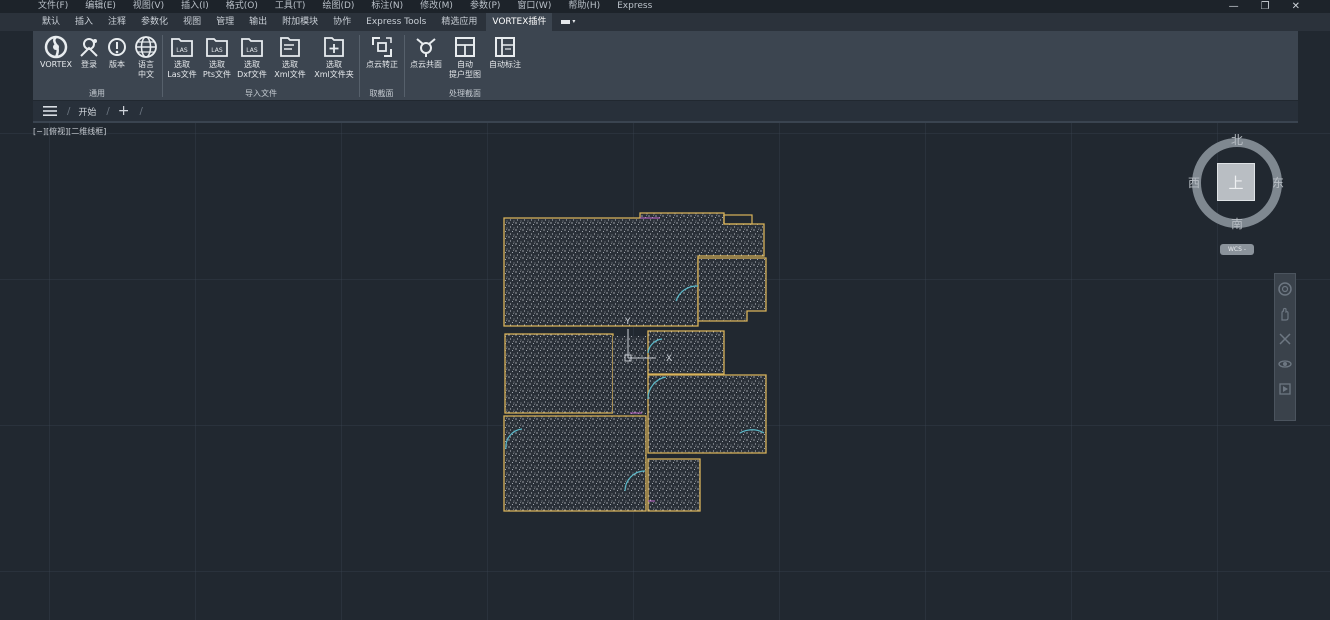 Image resolution: width=1330 pixels, height=620 pixels. Describe the element at coordinates (338, 6) in the screenshot. I see `menu-draw: 绘图(D)` at that location.